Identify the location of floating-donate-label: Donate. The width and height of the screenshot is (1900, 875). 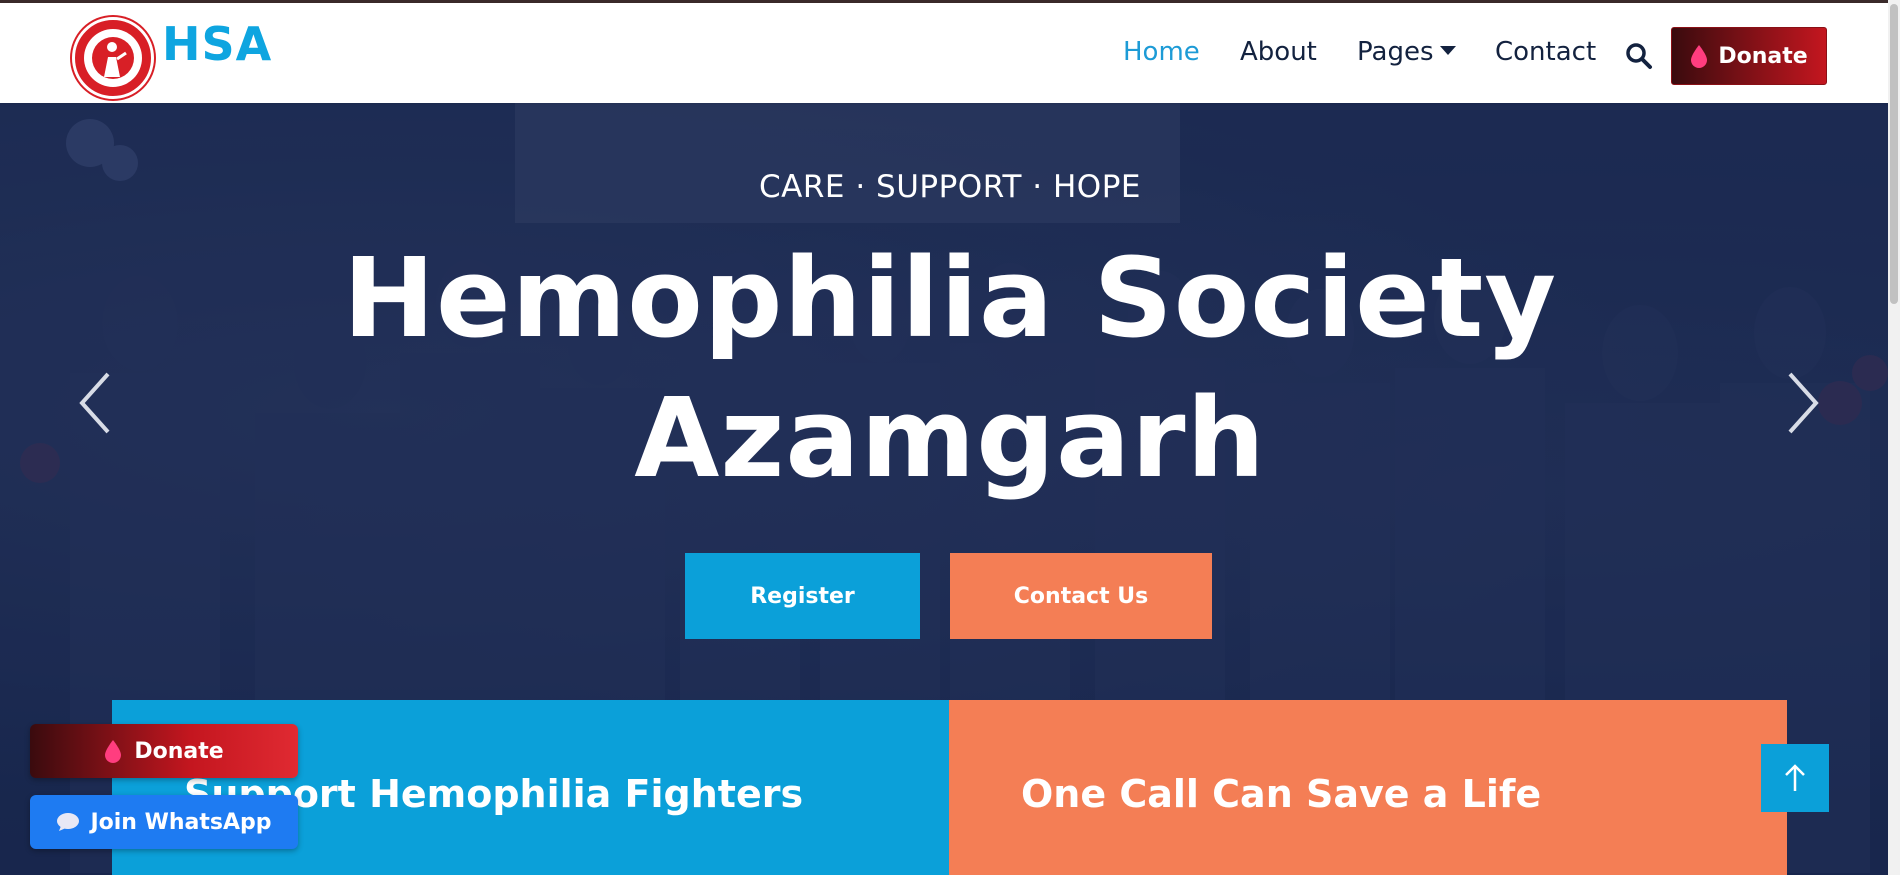
(179, 751).